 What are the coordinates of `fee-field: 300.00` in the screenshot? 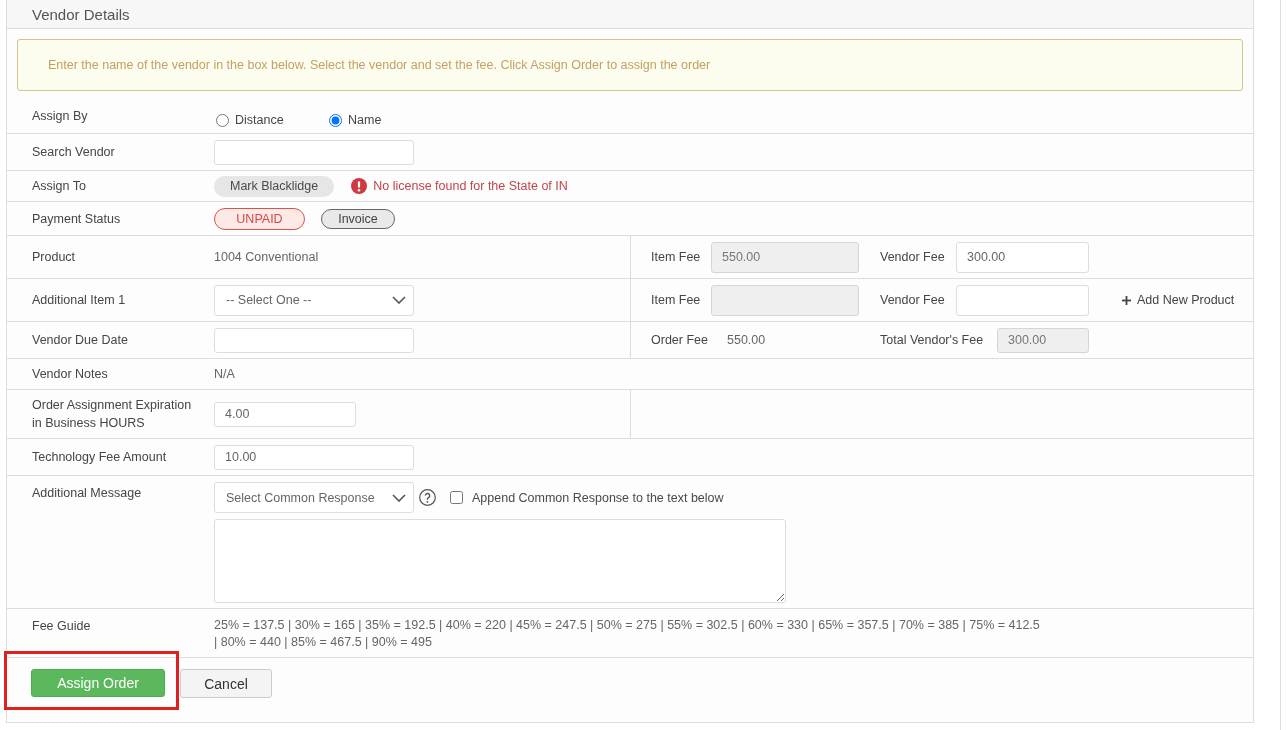 It's located at (1022, 257).